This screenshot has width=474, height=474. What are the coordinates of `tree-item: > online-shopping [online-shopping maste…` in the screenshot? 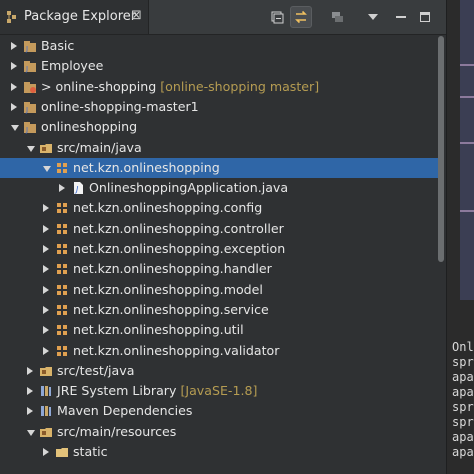 It's located at (220, 87).